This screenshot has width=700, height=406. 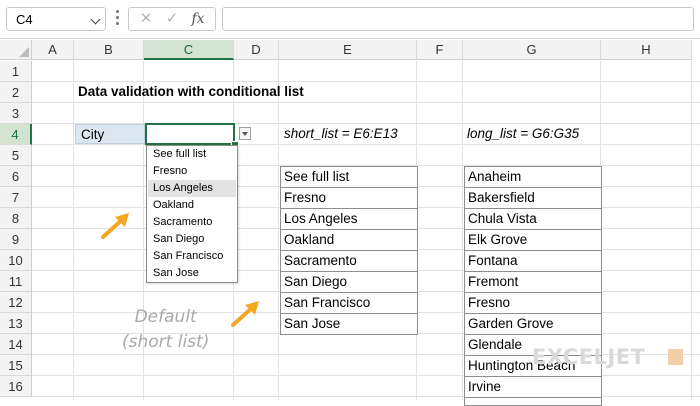 I want to click on dropdown-arrow-icon, so click(x=245, y=133).